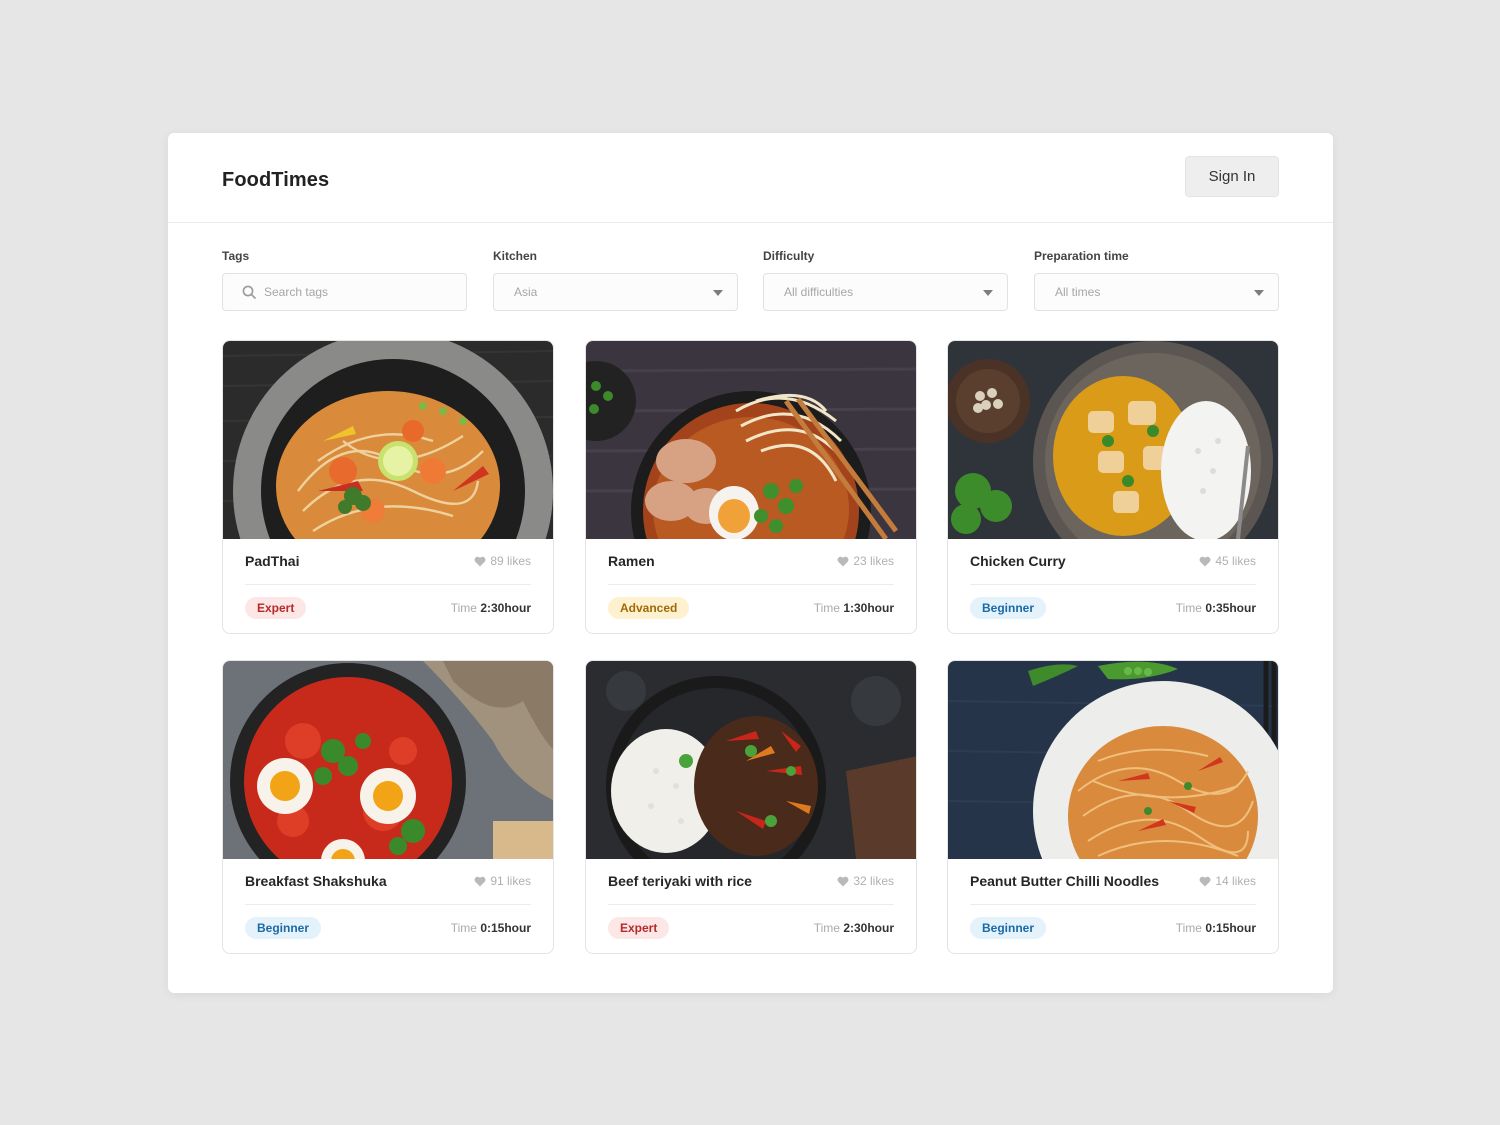 The width and height of the screenshot is (1500, 1125). I want to click on card-header: Peanut Butter Chilli Noodles 14 likes, so click(1113, 887).